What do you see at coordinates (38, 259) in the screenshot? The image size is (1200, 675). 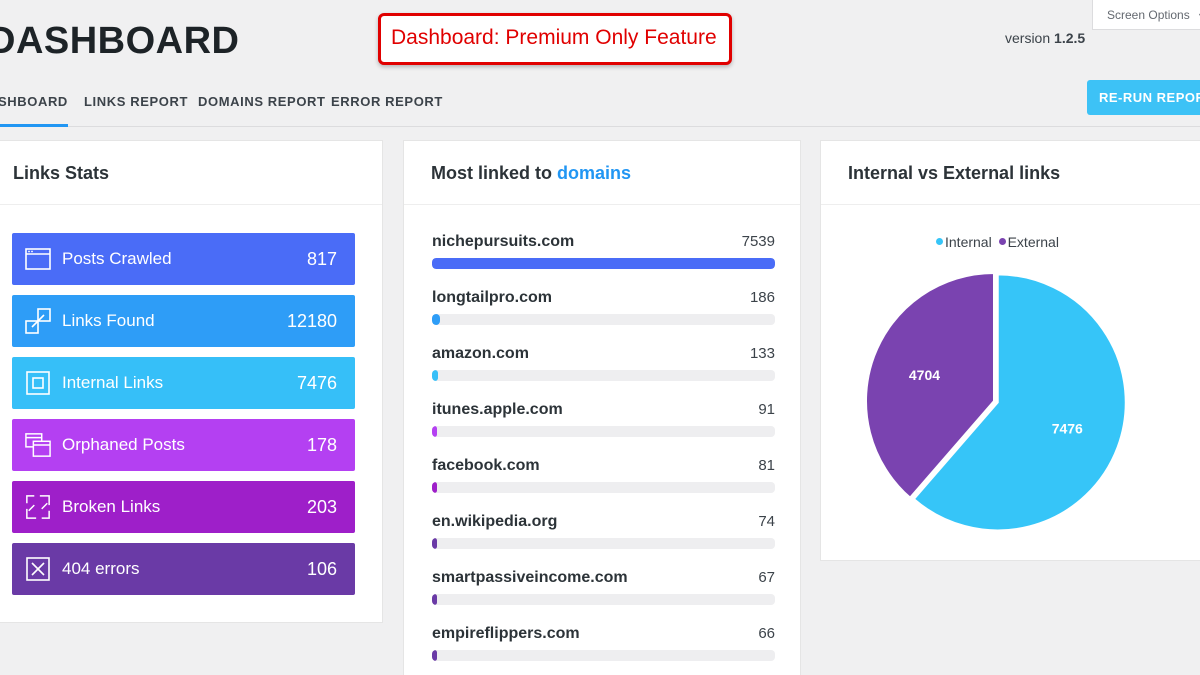 I see `browser-window-icon` at bounding box center [38, 259].